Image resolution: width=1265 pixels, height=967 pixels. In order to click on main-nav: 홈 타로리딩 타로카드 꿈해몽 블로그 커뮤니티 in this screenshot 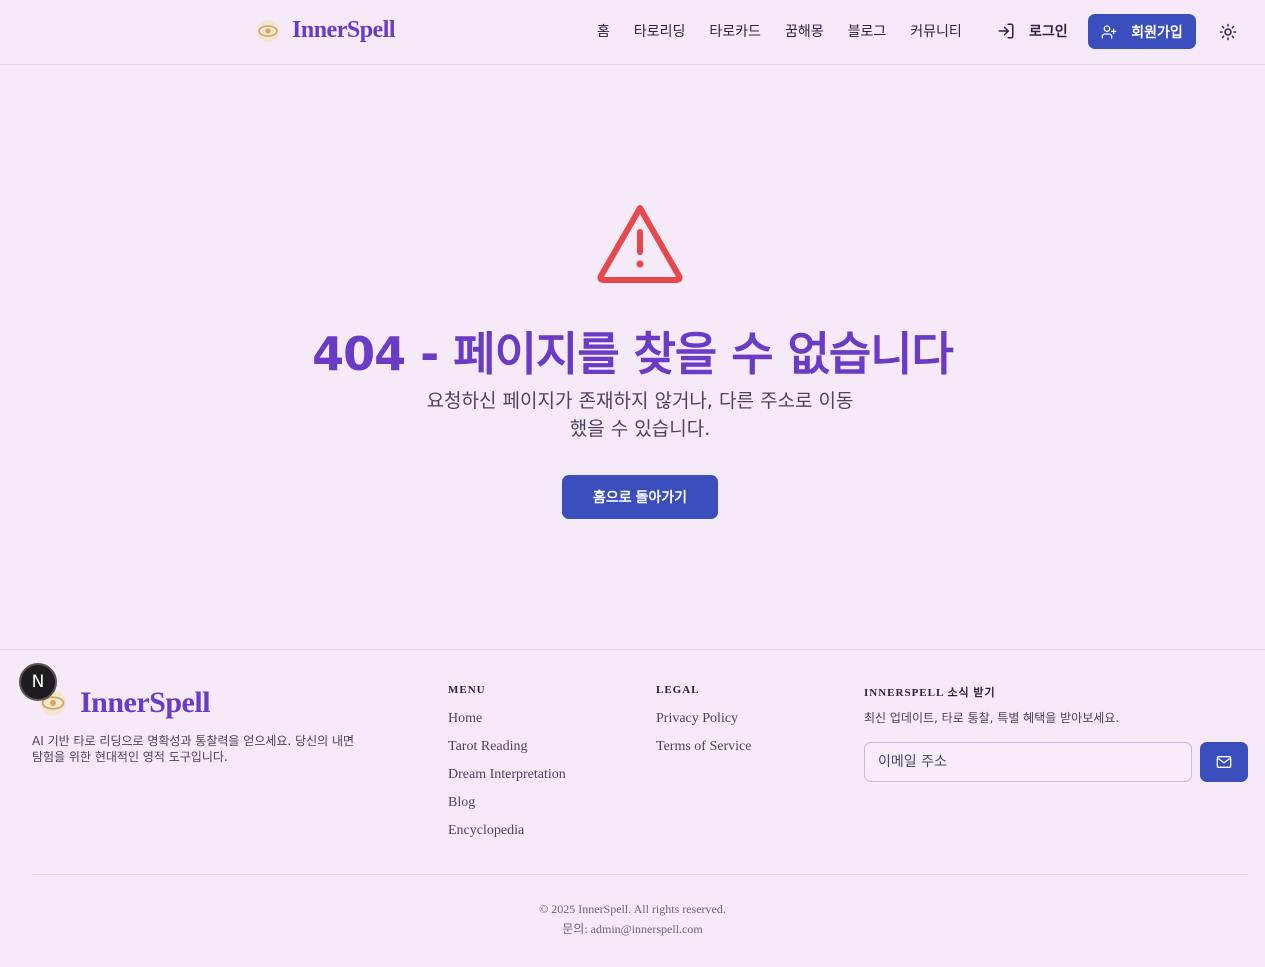, I will do `click(791, 31)`.